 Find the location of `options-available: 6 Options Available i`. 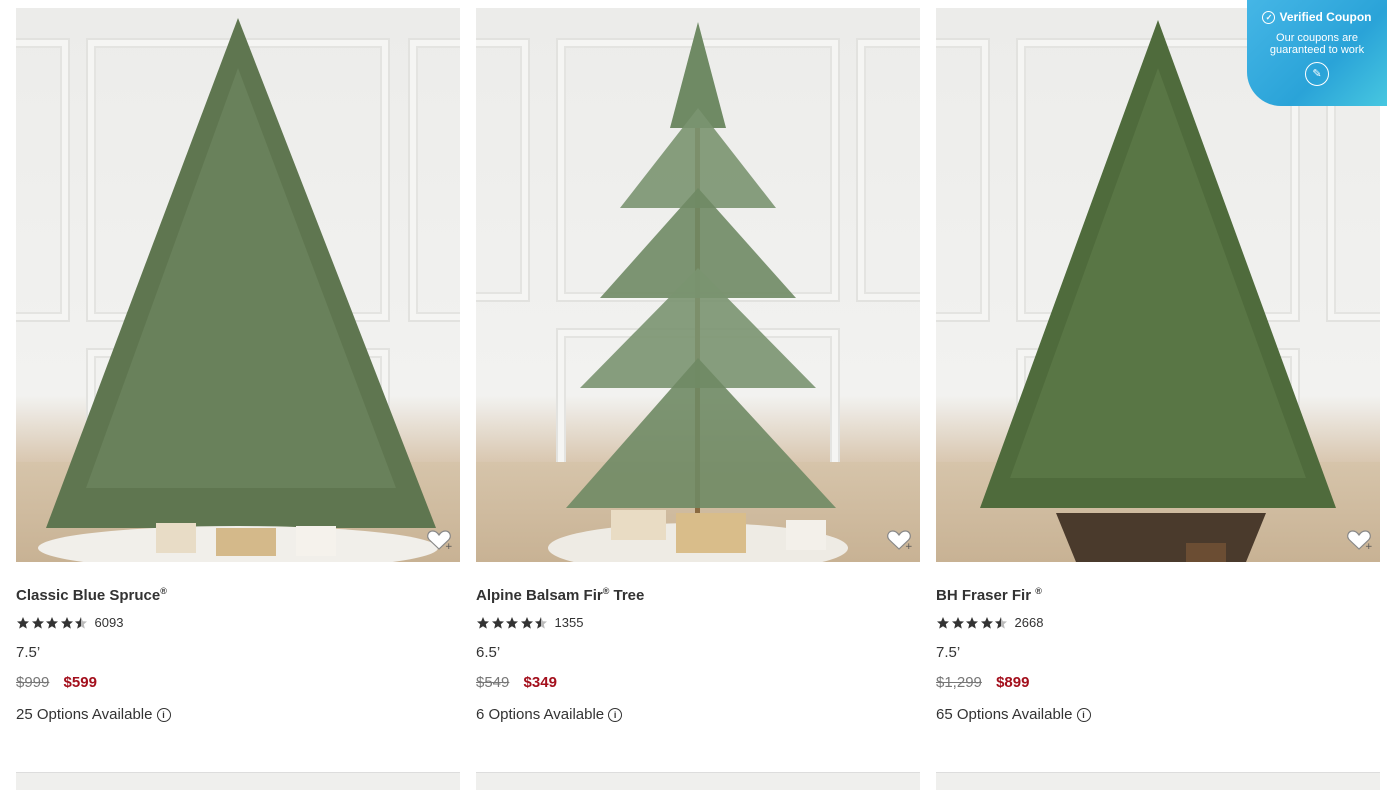

options-available: 6 Options Available i is located at coordinates (549, 714).